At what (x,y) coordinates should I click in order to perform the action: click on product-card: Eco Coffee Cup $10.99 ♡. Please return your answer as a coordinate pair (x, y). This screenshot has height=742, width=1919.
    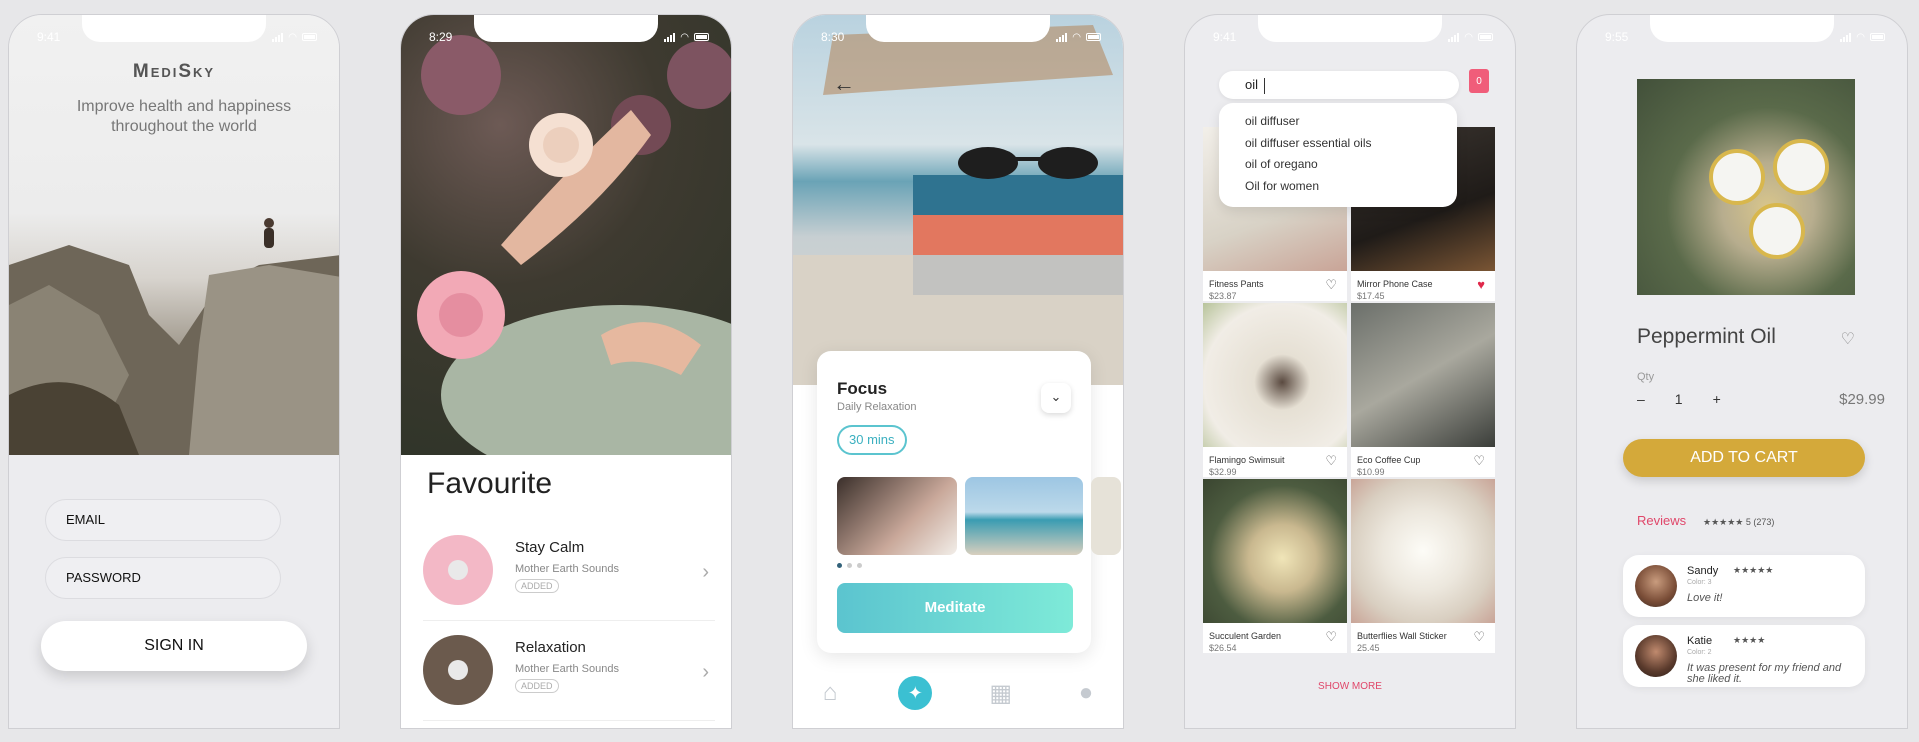
    Looking at the image, I should click on (1423, 390).